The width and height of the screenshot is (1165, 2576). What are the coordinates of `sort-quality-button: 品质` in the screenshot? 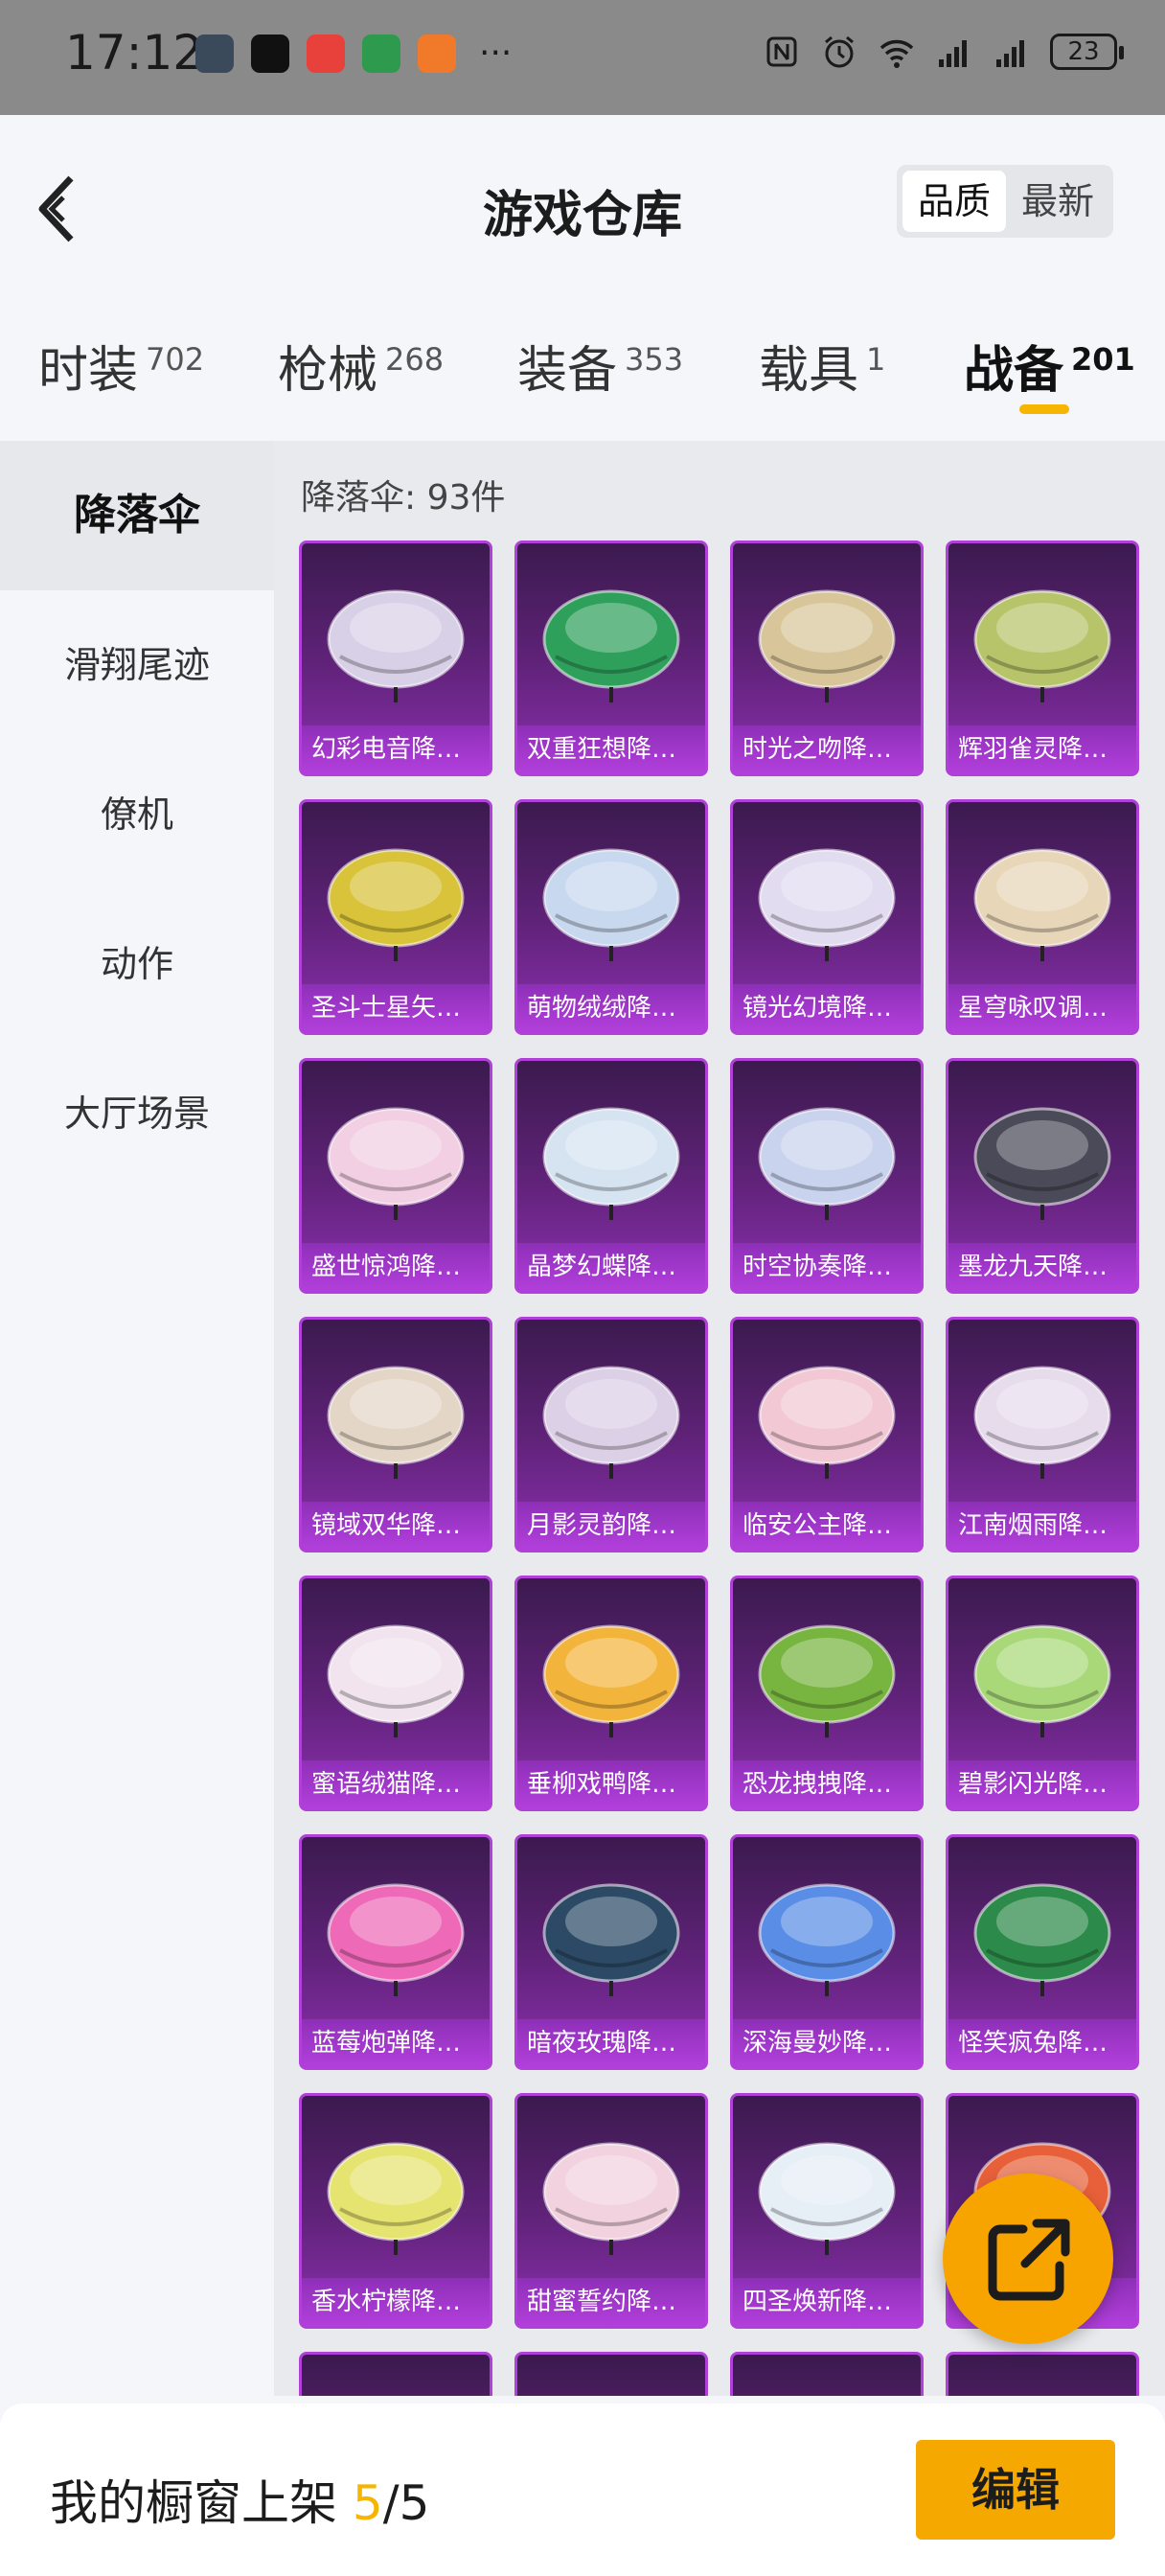 It's located at (954, 201).